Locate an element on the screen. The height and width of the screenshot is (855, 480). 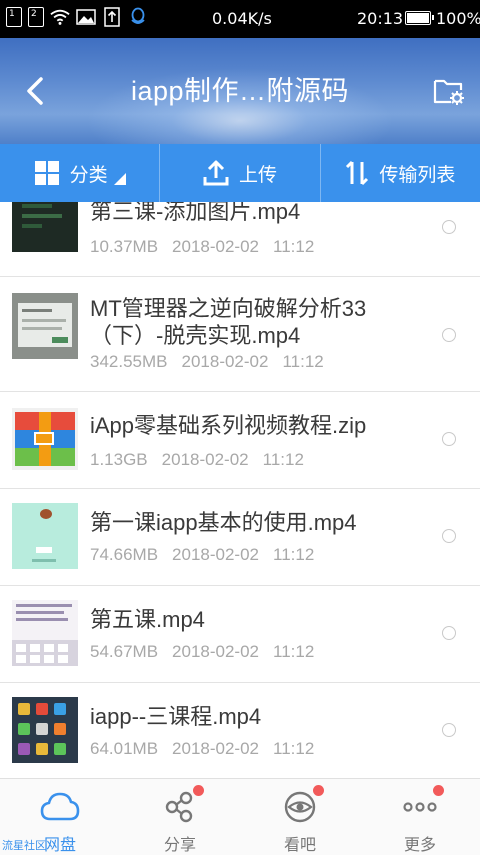
upload-button: 上传 is located at coordinates (239, 173).